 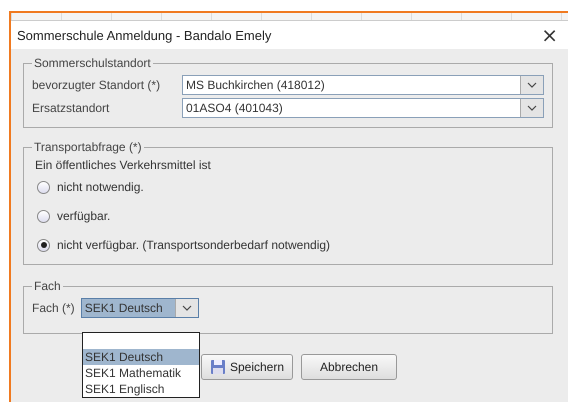 What do you see at coordinates (141, 389) in the screenshot?
I see `dropdown-option: SEK1 Englisch` at bounding box center [141, 389].